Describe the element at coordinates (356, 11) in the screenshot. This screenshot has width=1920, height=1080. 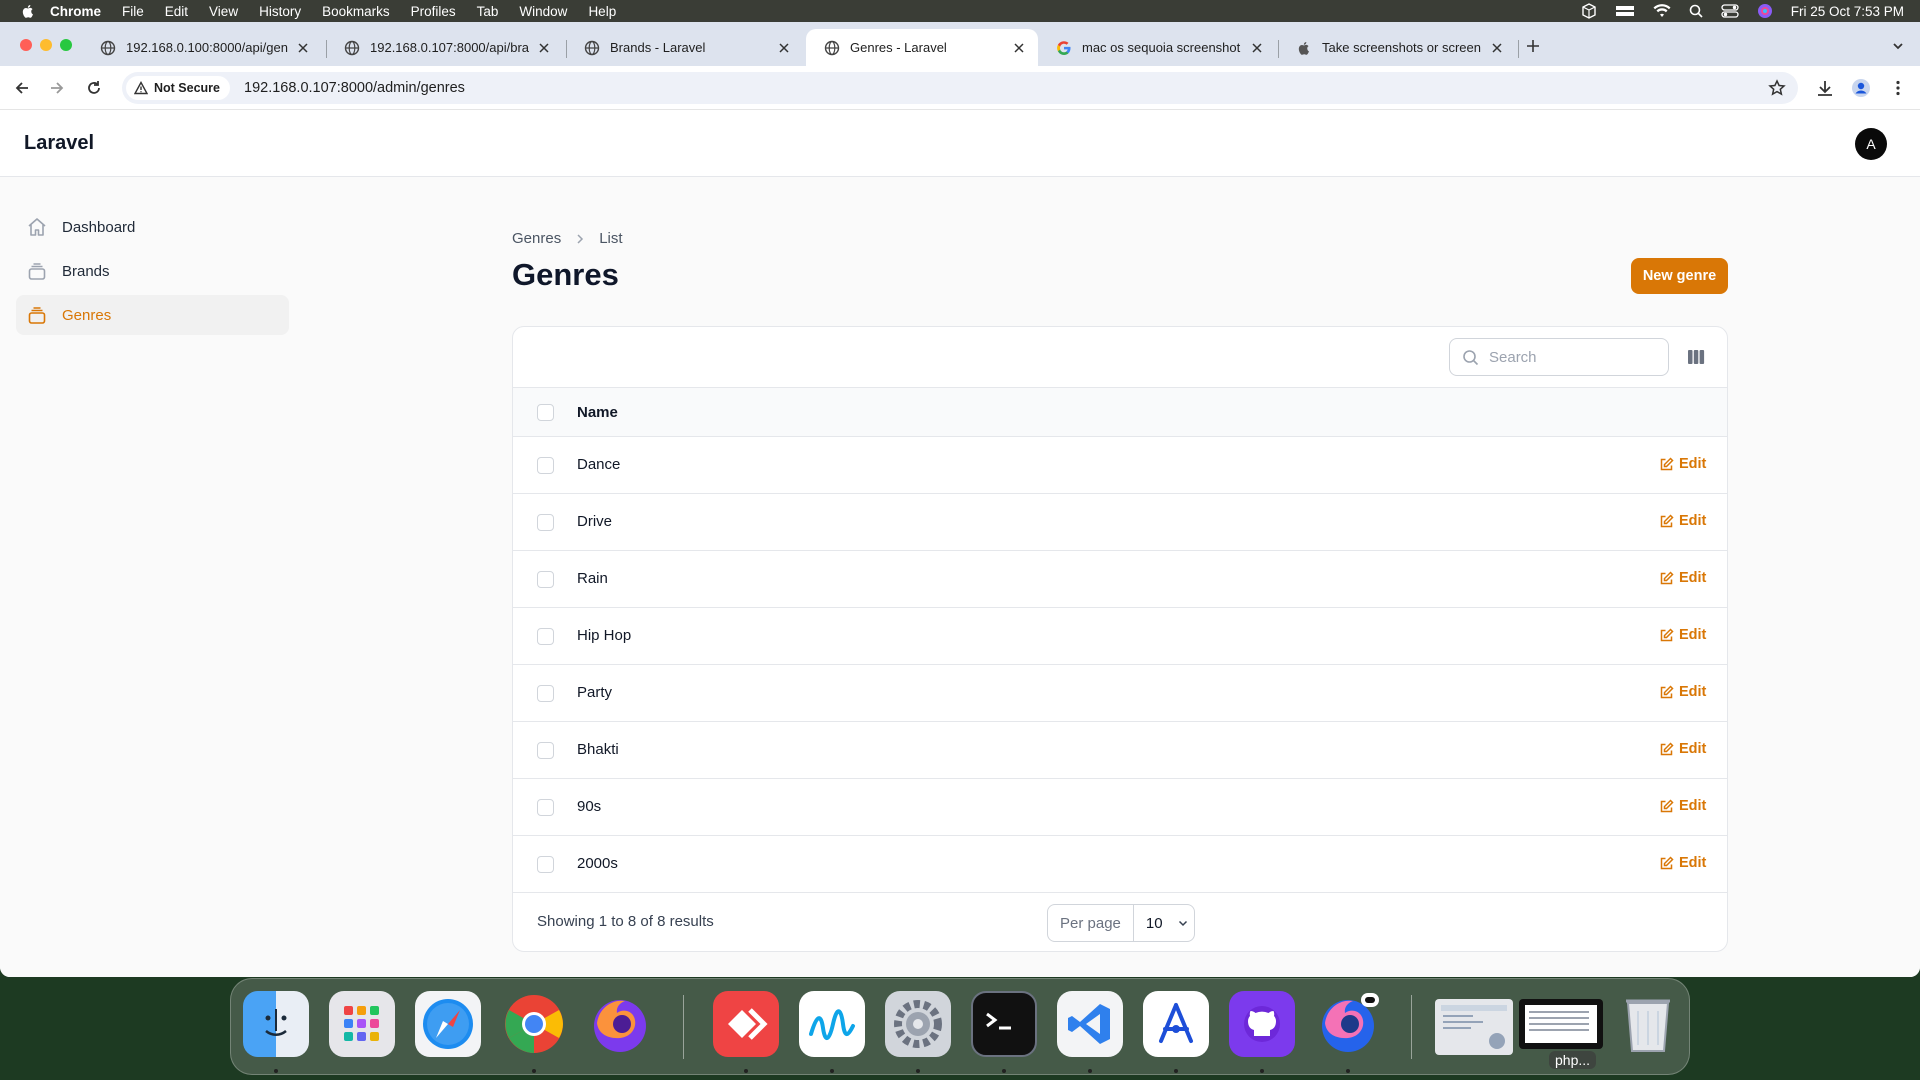
I see `menu-bookmarks: Bookmarks` at that location.